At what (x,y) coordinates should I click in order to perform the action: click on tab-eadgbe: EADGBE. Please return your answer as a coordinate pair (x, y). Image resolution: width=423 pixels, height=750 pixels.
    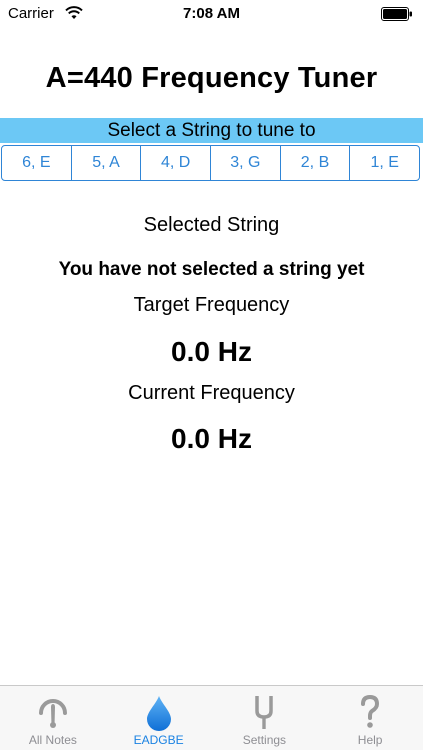
    Looking at the image, I should click on (159, 718).